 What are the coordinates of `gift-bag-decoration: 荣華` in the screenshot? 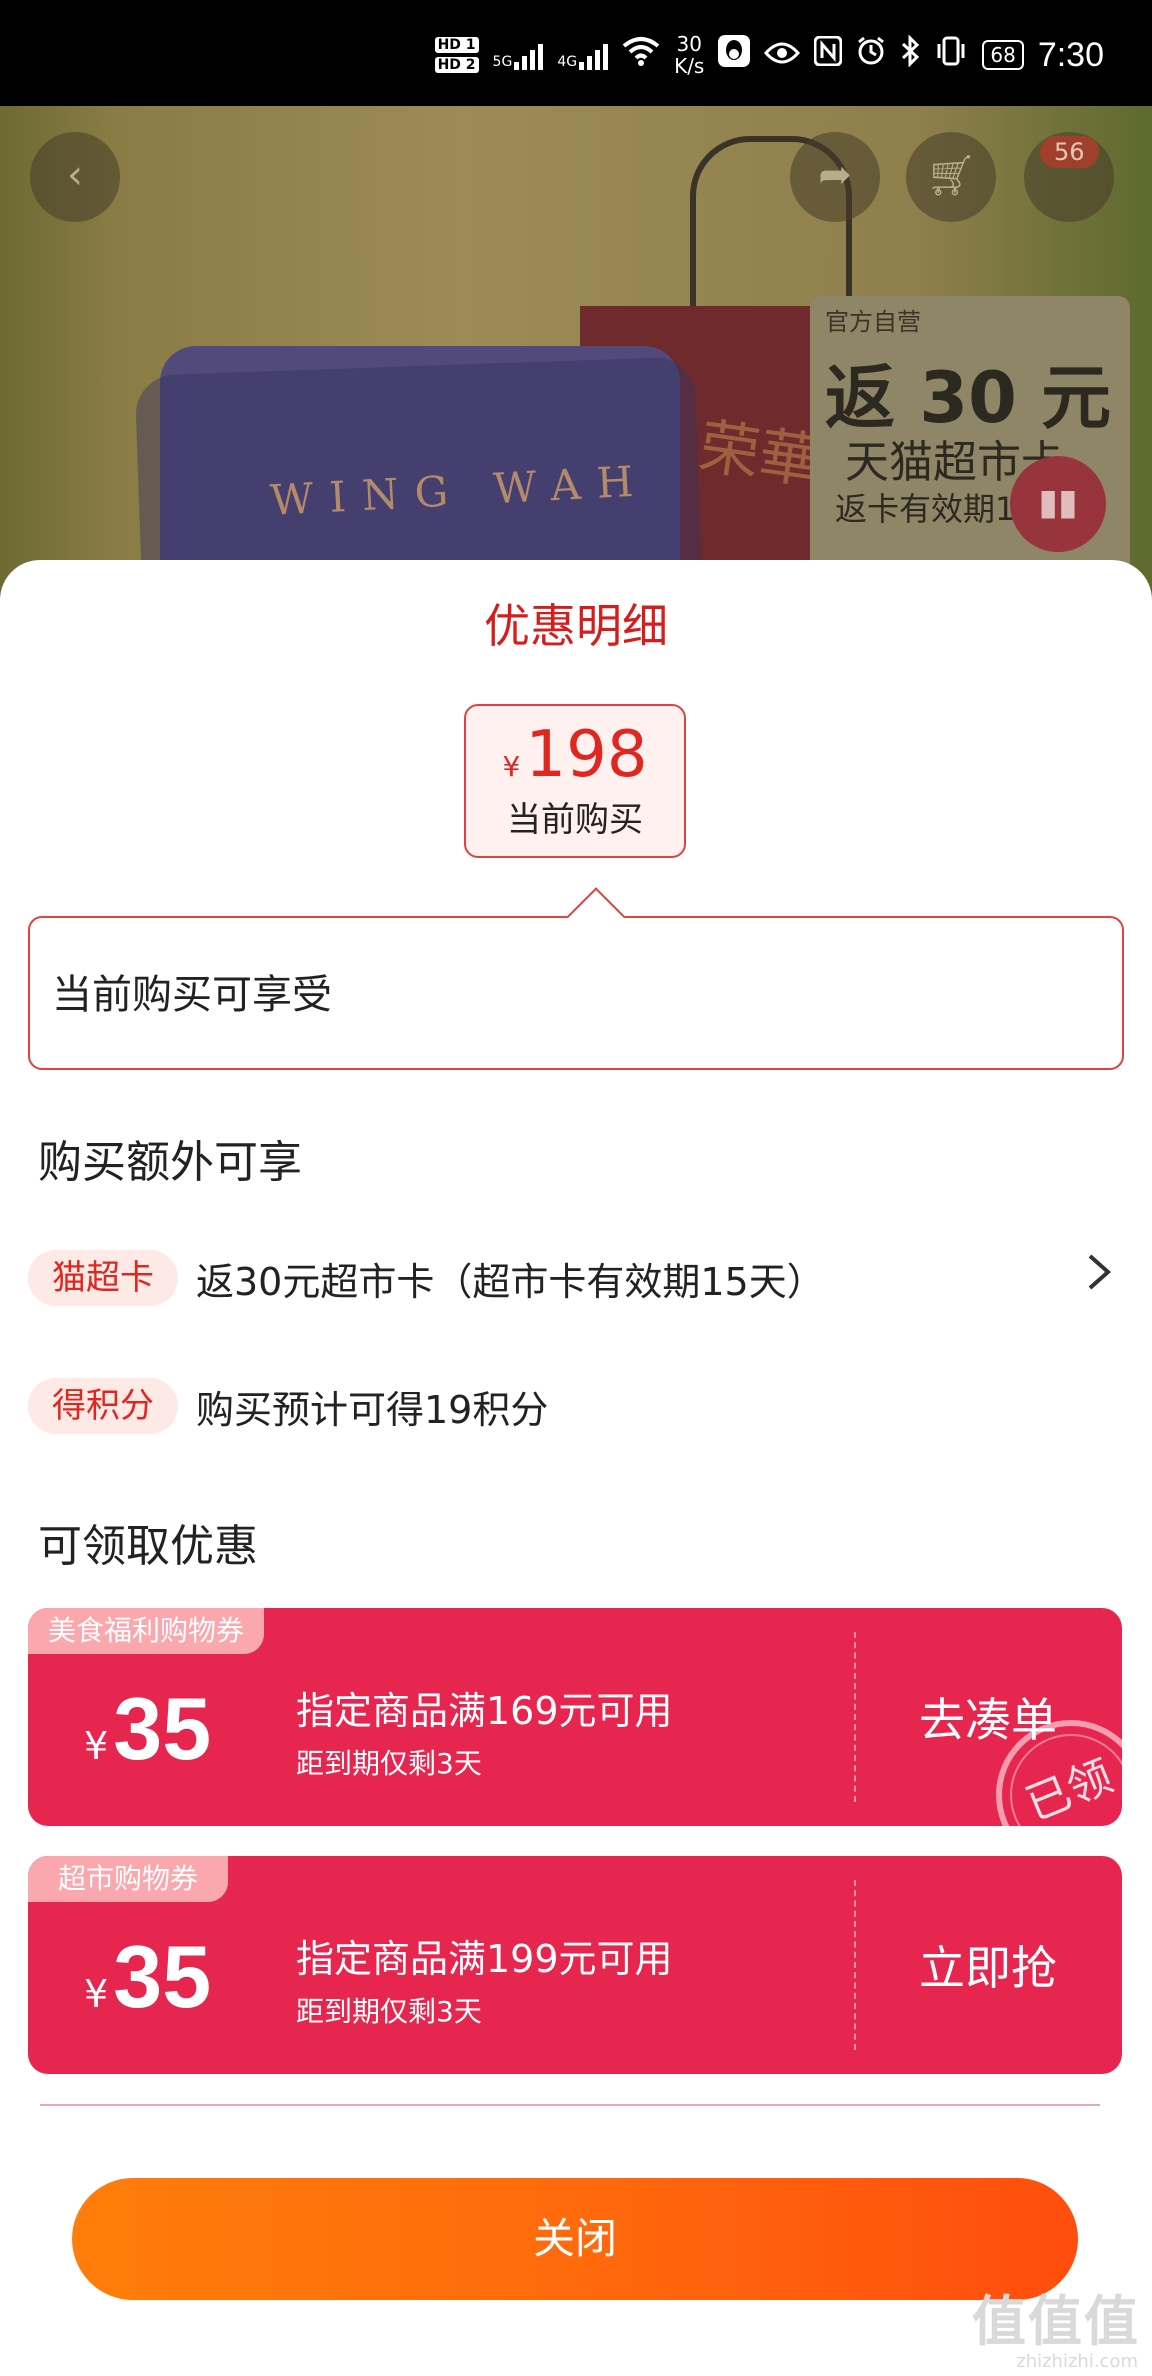 It's located at (759, 454).